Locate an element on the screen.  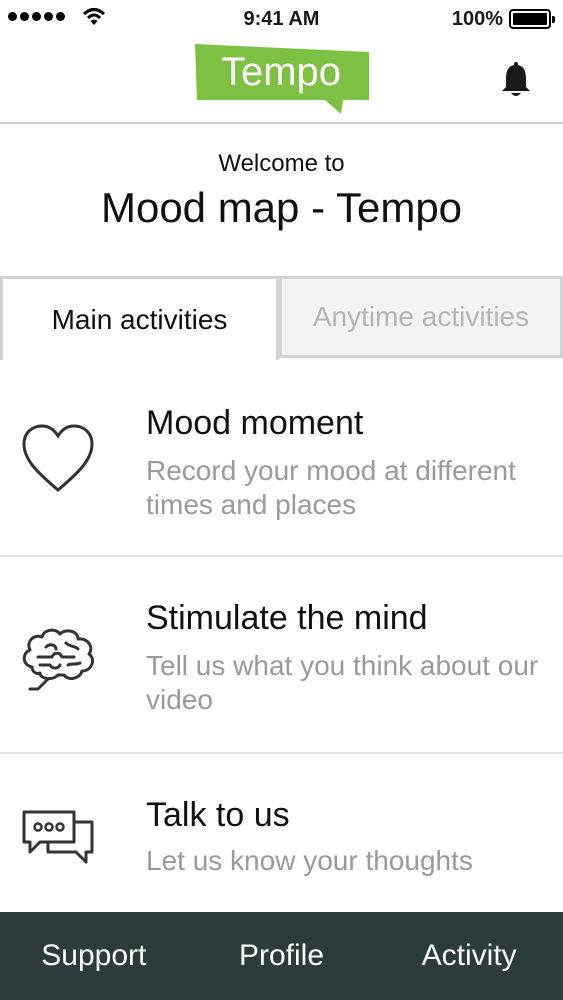
page-title: Mood map - Tempo is located at coordinates (281, 207).